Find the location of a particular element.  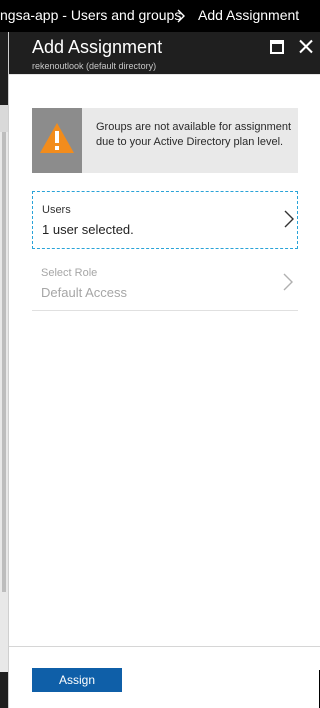

blade-title: Add Assignment is located at coordinates (97, 47).